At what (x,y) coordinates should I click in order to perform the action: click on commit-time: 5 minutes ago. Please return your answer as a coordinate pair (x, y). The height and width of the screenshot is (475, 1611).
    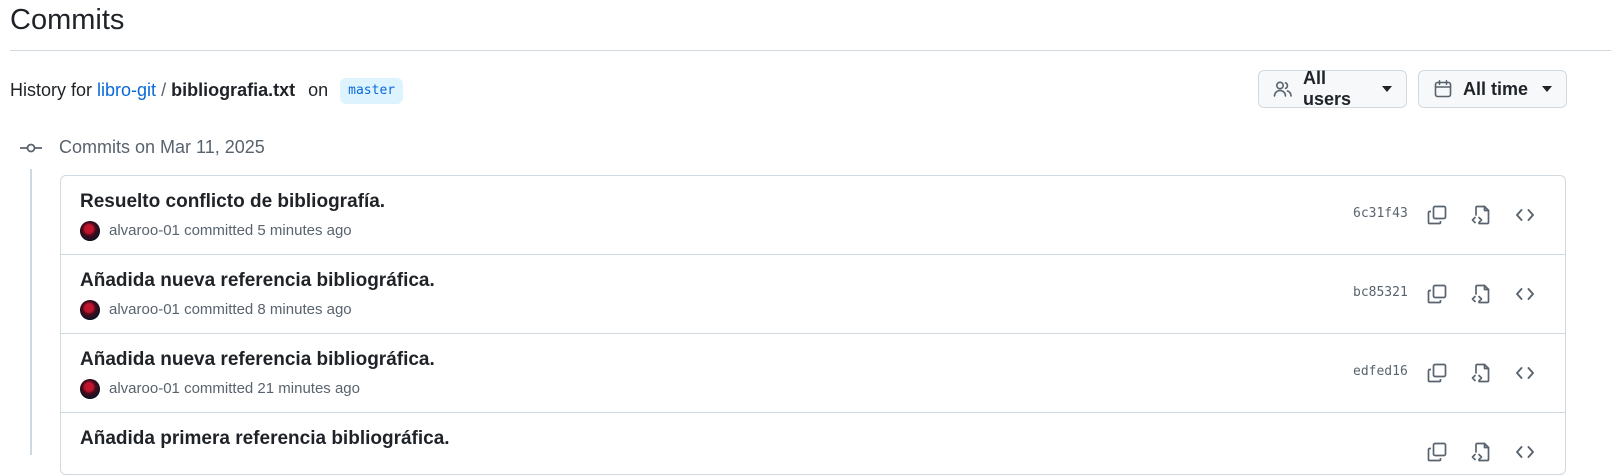
    Looking at the image, I should click on (304, 230).